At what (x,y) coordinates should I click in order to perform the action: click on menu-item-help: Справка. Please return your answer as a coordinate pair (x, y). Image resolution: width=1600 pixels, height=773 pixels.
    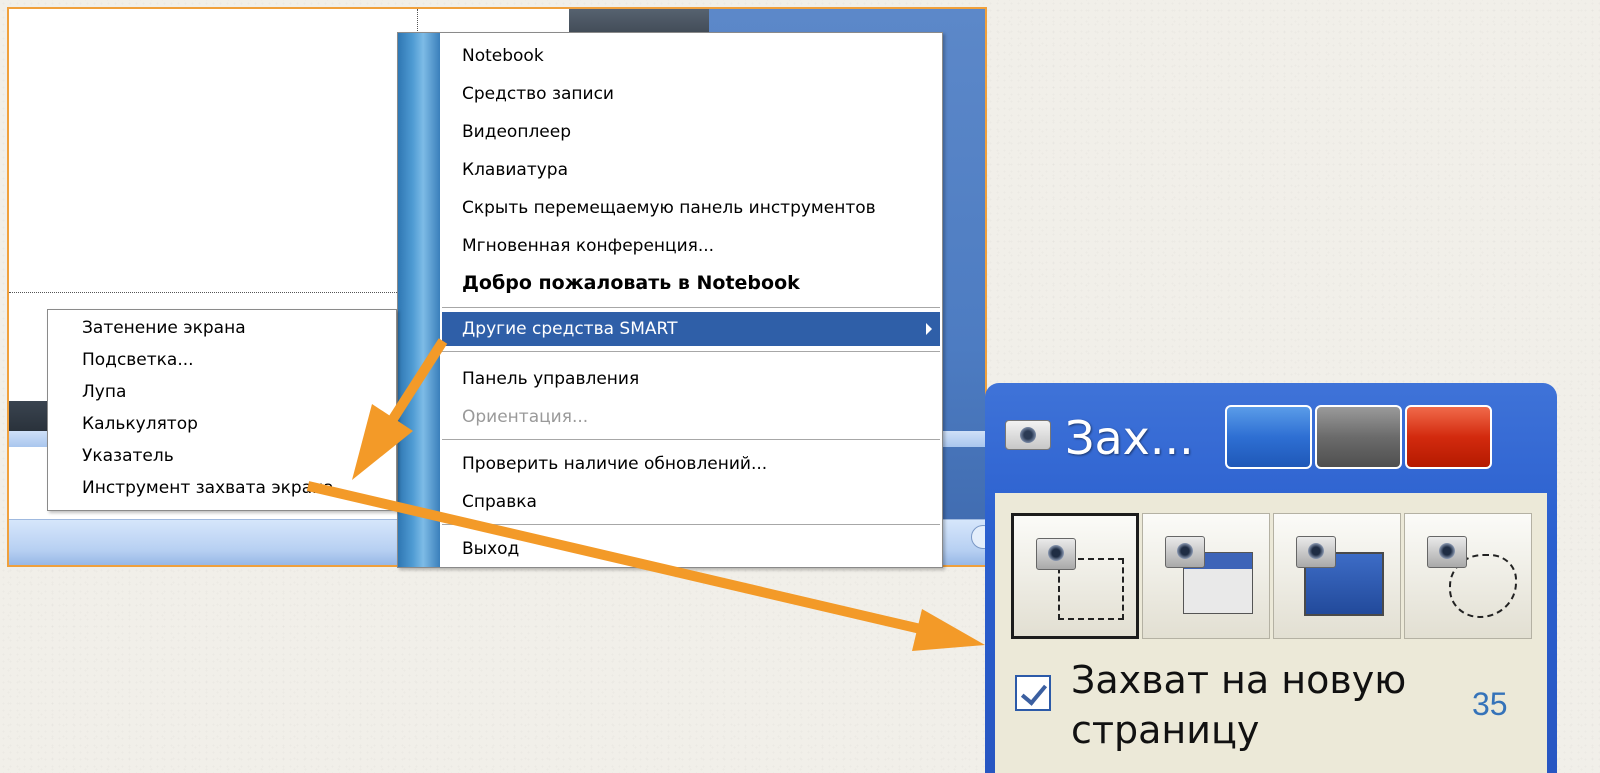
    Looking at the image, I should click on (691, 502).